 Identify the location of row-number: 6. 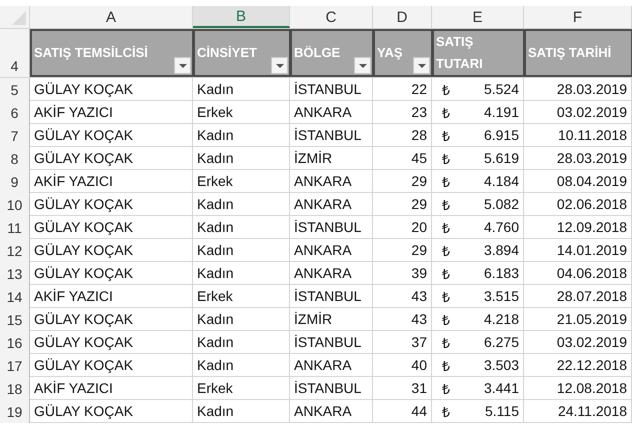
(15, 112).